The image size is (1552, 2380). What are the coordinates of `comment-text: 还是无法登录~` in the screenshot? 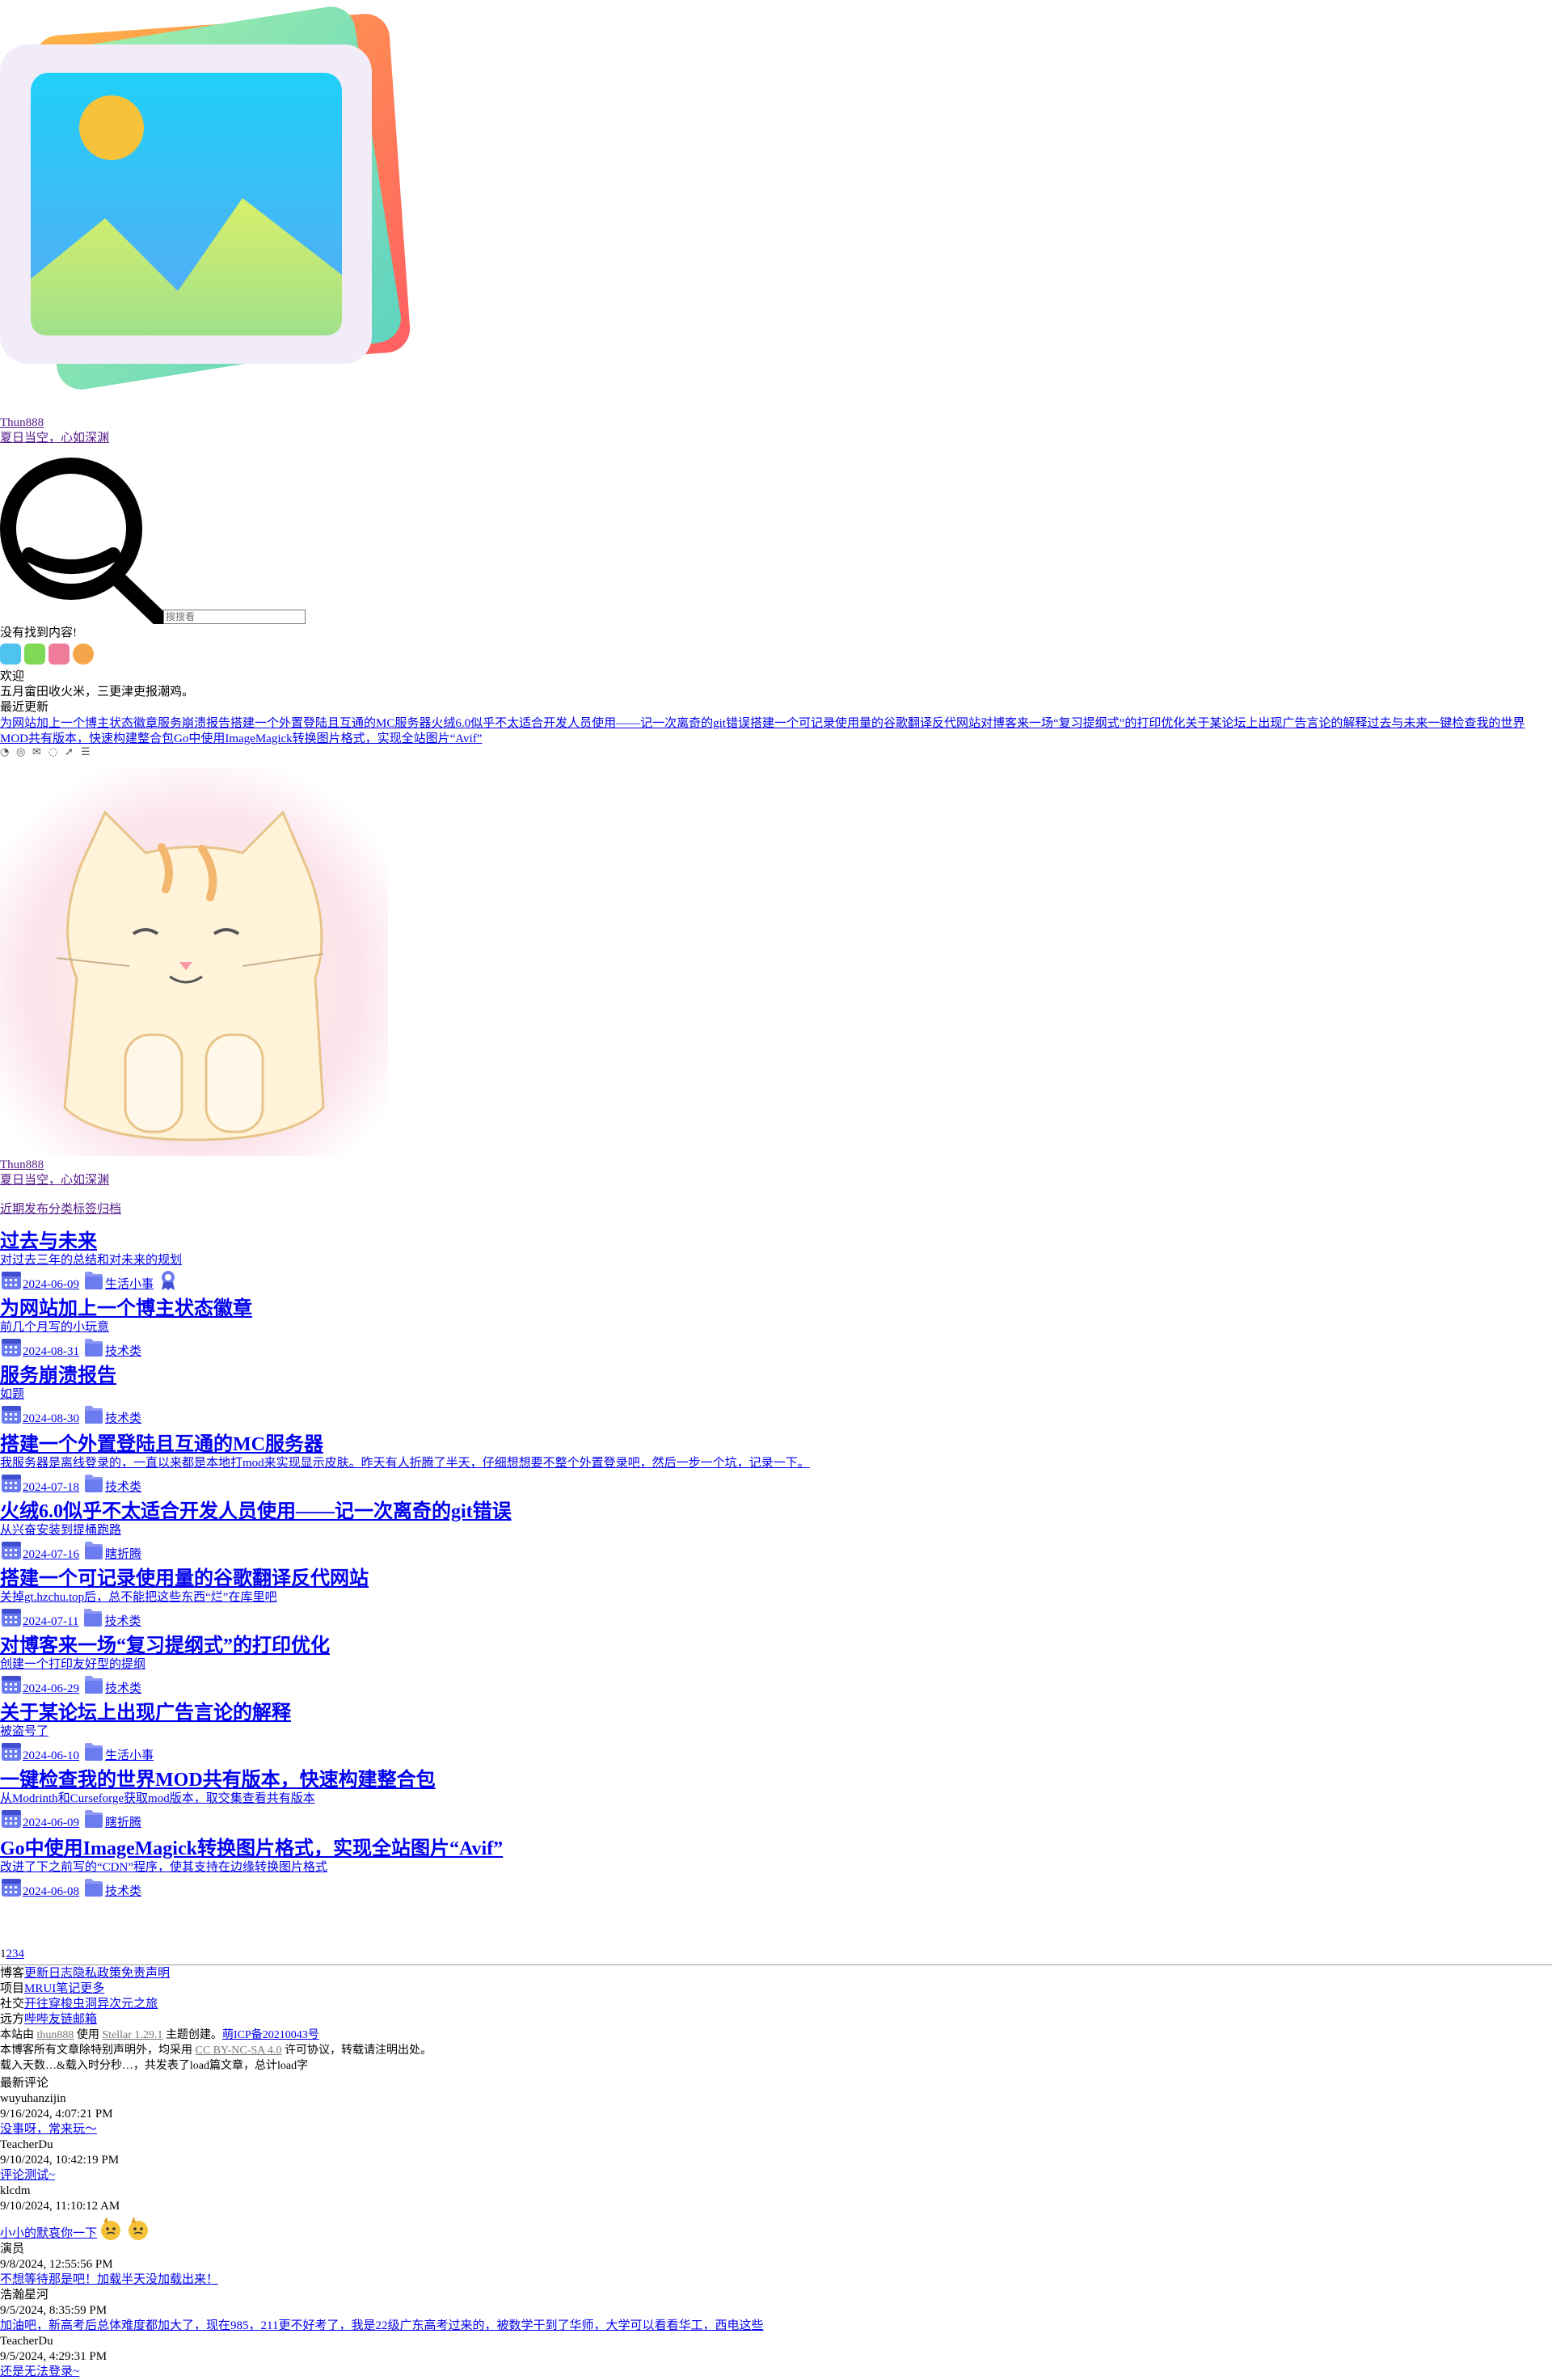 It's located at (40, 2371).